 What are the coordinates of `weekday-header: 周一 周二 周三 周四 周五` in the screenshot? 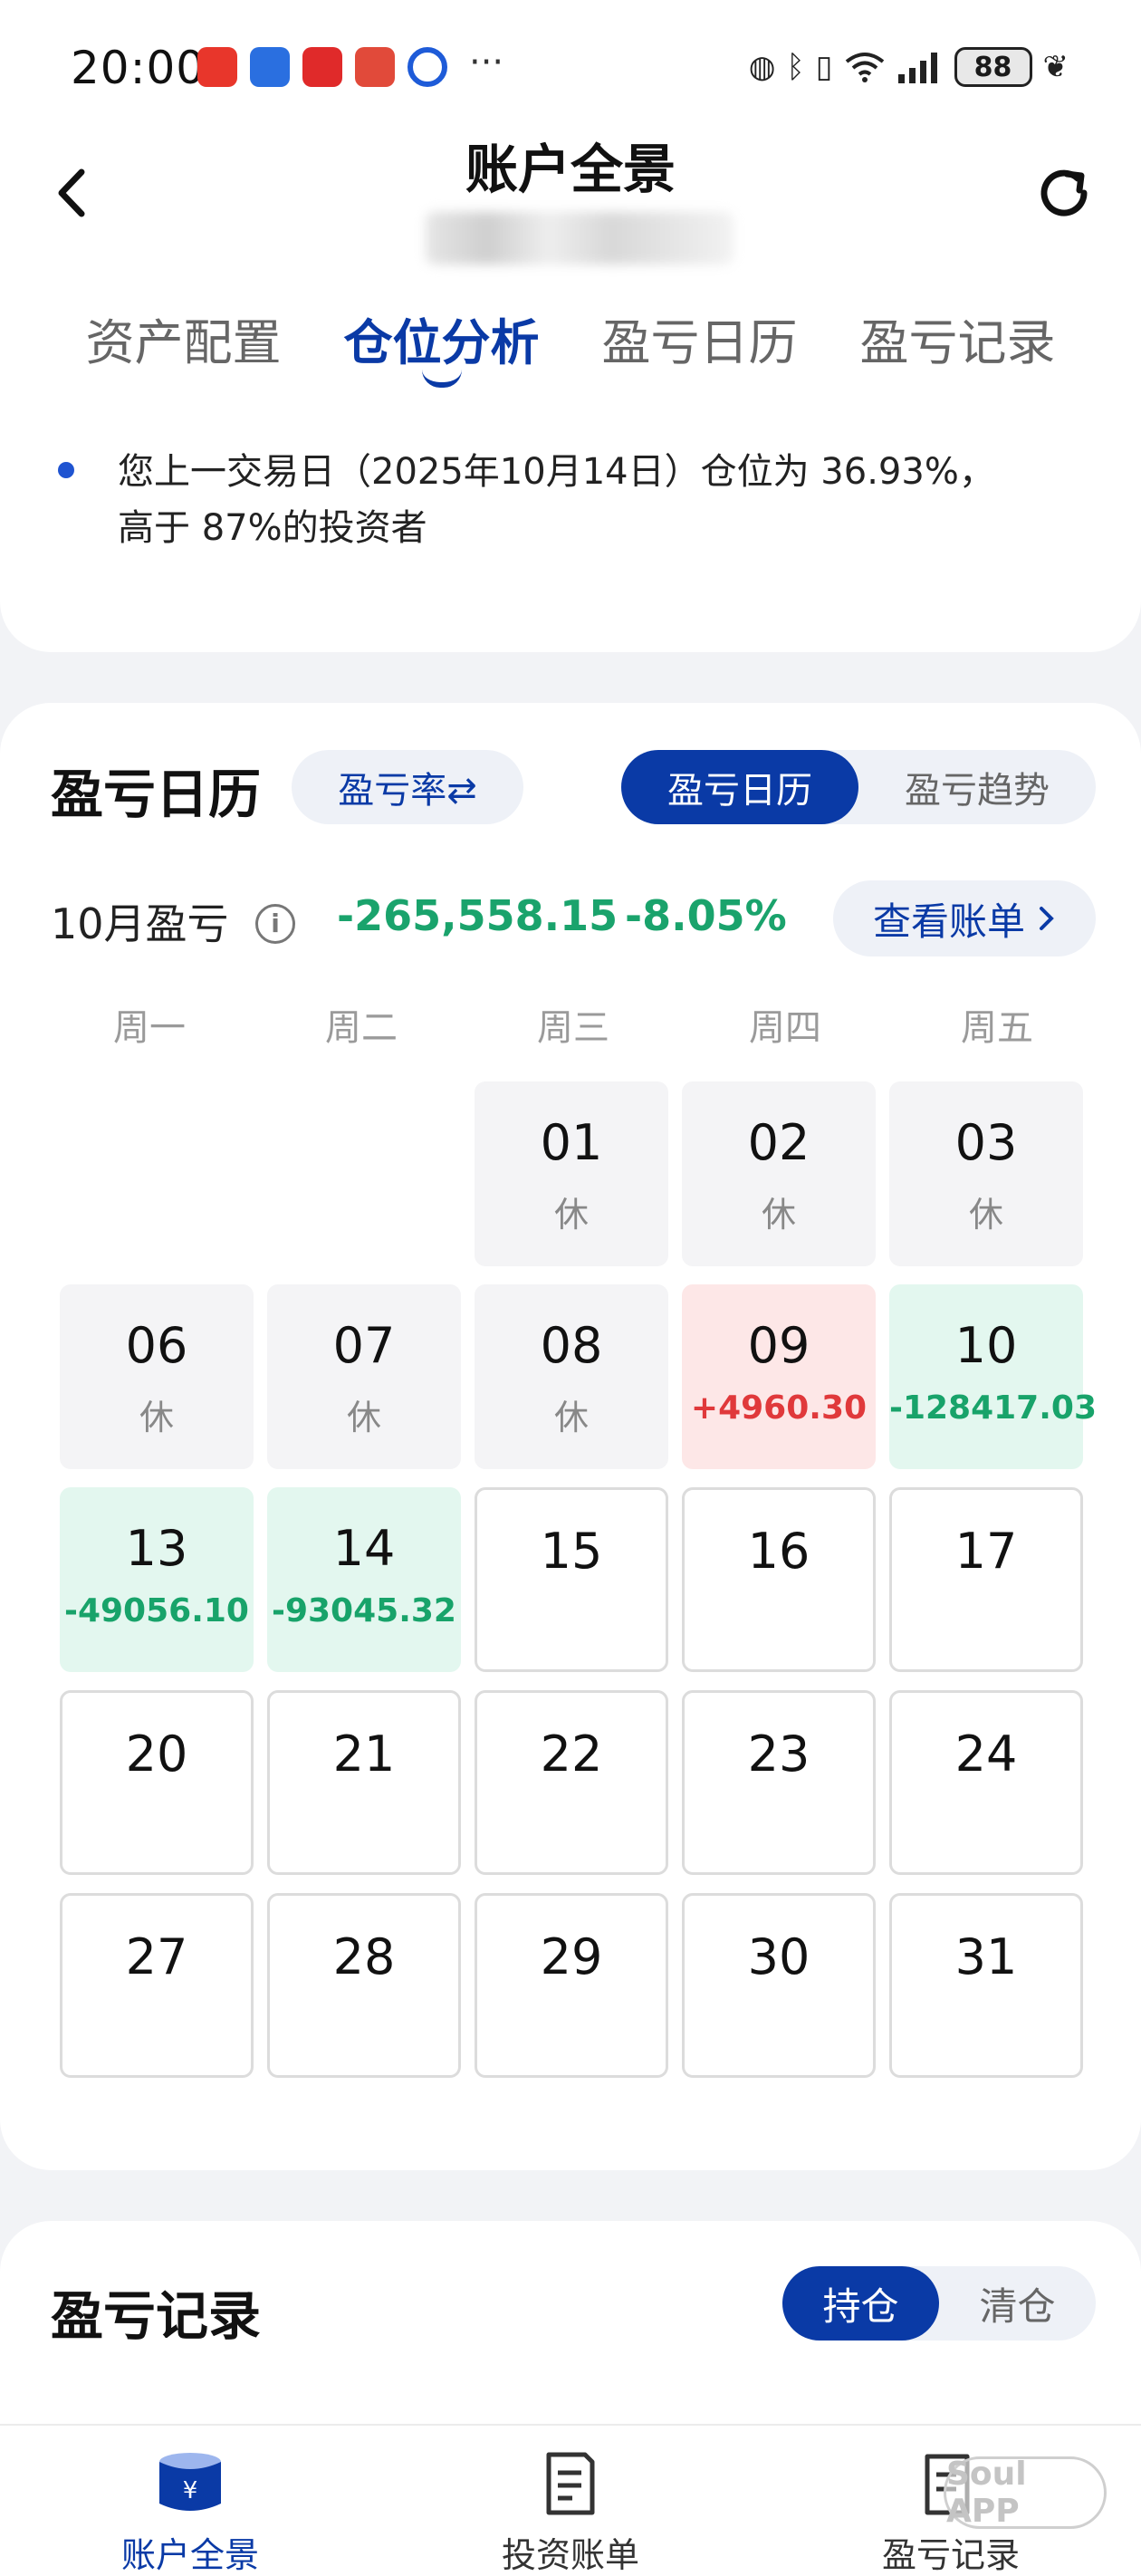 It's located at (573, 1024).